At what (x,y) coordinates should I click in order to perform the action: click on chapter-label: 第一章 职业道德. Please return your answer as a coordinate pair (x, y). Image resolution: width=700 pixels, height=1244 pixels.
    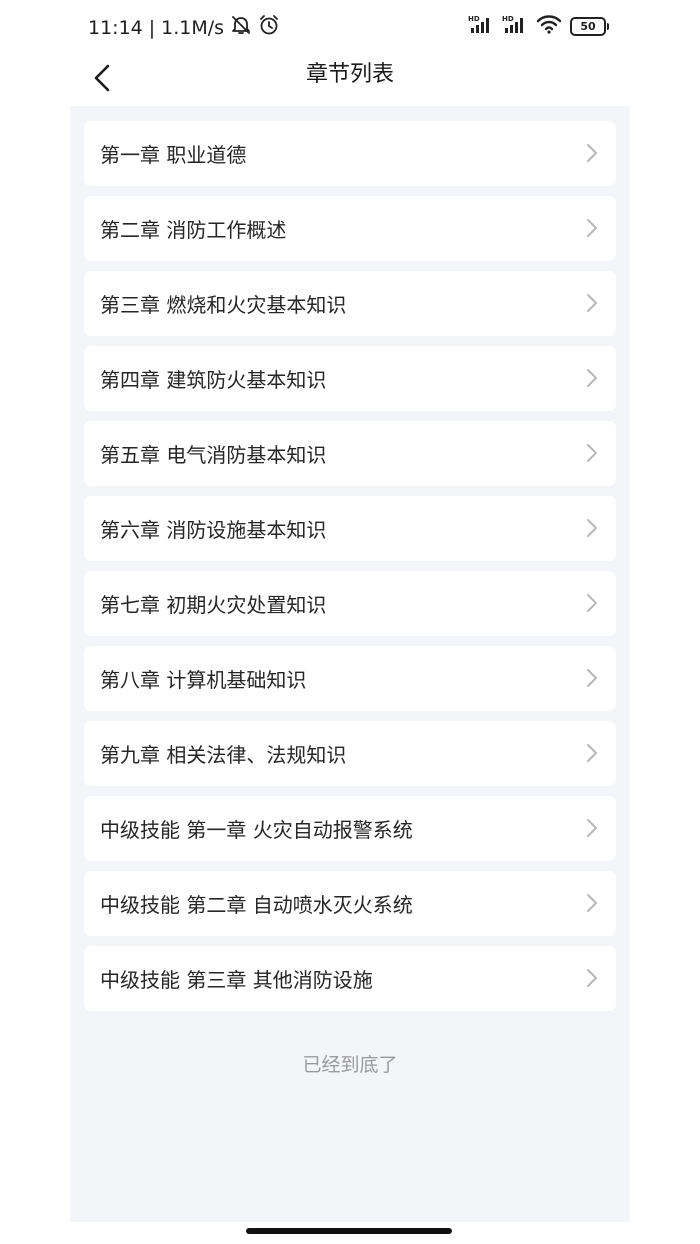
    Looking at the image, I should click on (173, 155).